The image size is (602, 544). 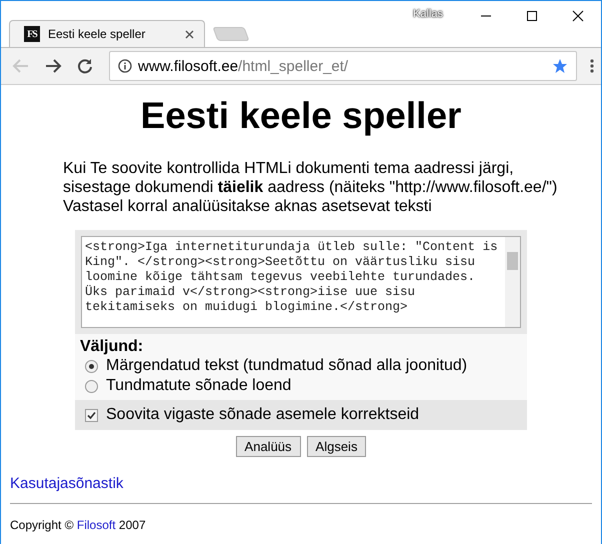 What do you see at coordinates (67, 483) in the screenshot?
I see `dictionary-link: Kasutajasõnastik` at bounding box center [67, 483].